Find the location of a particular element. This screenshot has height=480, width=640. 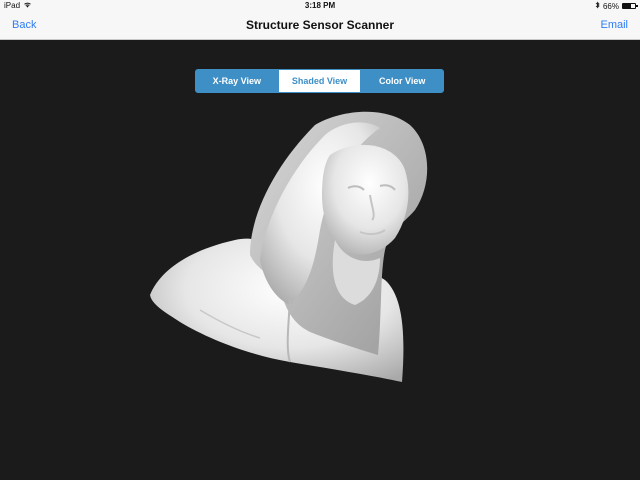

view-mode-selector: X-Ray View Shaded View Color View is located at coordinates (319, 81).